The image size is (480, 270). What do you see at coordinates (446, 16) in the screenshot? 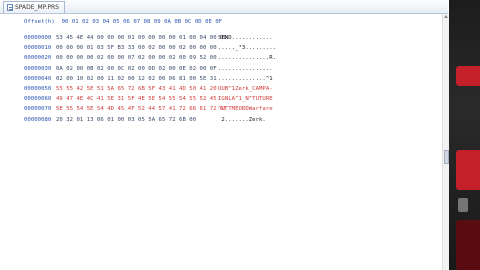
I see `scroll-up-icon` at bounding box center [446, 16].